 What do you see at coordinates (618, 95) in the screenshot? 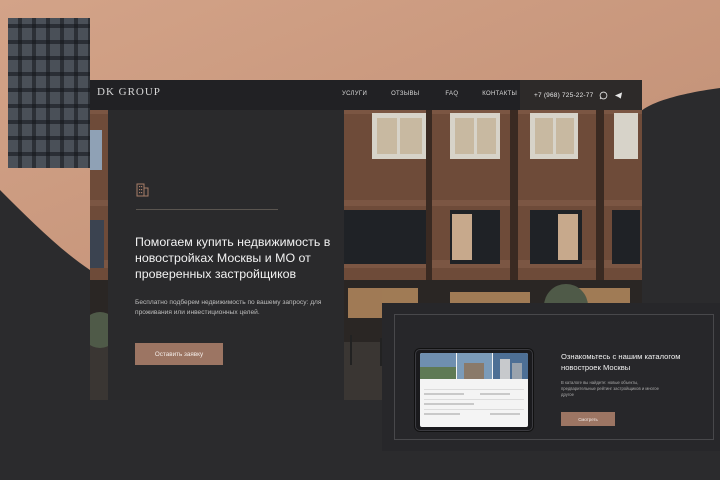
I see `telegram-icon` at bounding box center [618, 95].